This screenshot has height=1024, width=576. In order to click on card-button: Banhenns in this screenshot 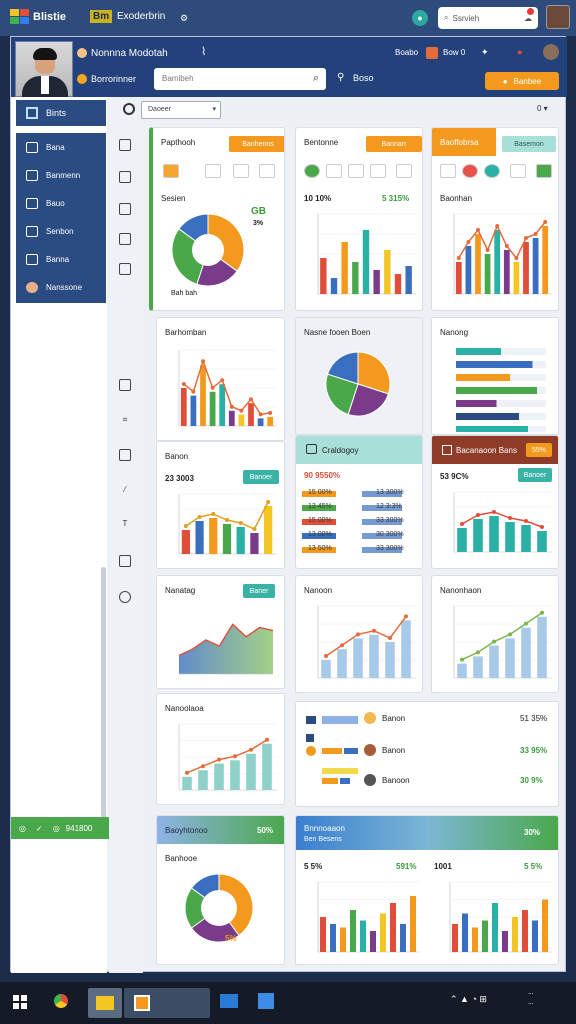, I will do `click(256, 144)`.